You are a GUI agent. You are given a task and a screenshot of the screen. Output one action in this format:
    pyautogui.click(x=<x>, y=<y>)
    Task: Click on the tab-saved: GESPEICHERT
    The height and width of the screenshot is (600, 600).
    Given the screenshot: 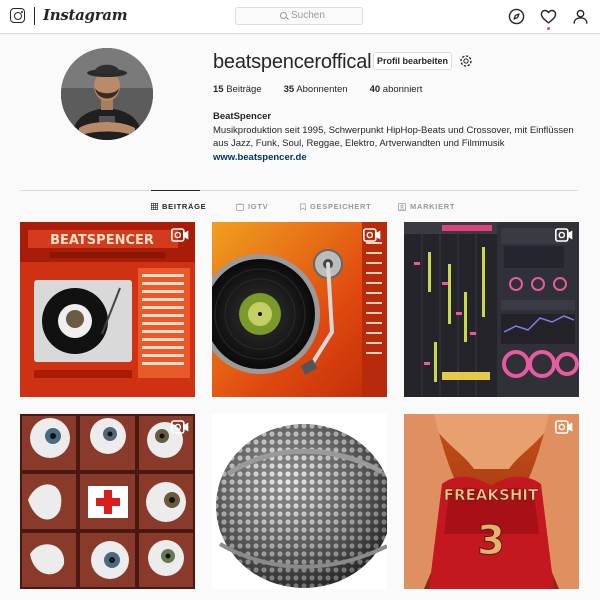 What is the action you would take?
    pyautogui.click(x=335, y=206)
    